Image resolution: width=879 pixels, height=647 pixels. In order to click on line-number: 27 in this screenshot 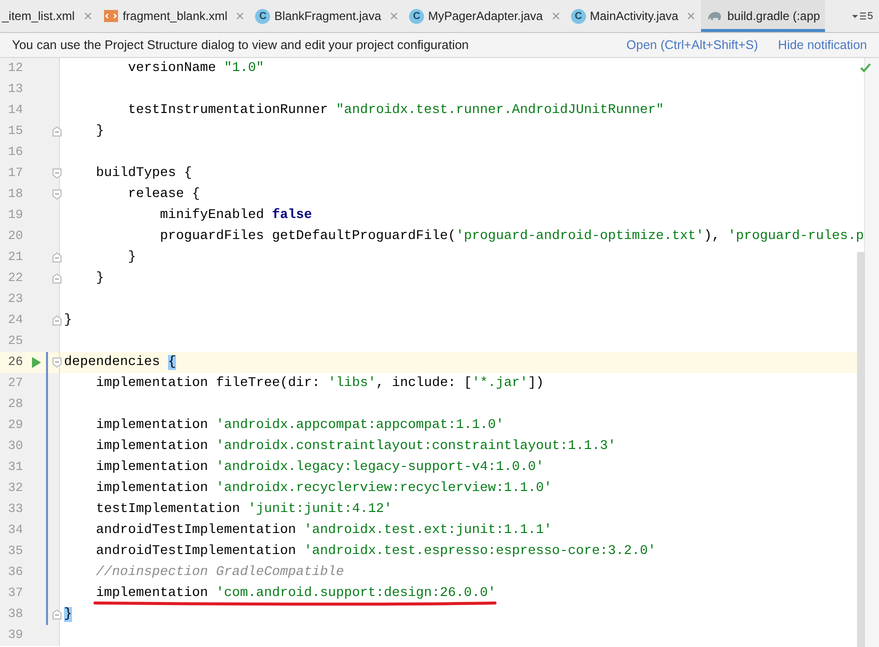, I will do `click(16, 383)`.